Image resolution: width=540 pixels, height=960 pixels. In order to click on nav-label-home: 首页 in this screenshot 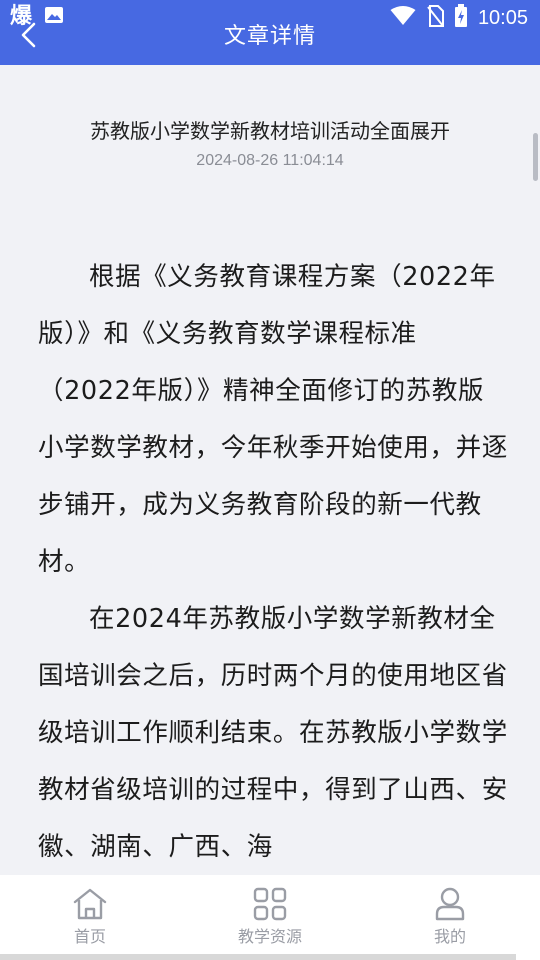, I will do `click(89, 936)`.